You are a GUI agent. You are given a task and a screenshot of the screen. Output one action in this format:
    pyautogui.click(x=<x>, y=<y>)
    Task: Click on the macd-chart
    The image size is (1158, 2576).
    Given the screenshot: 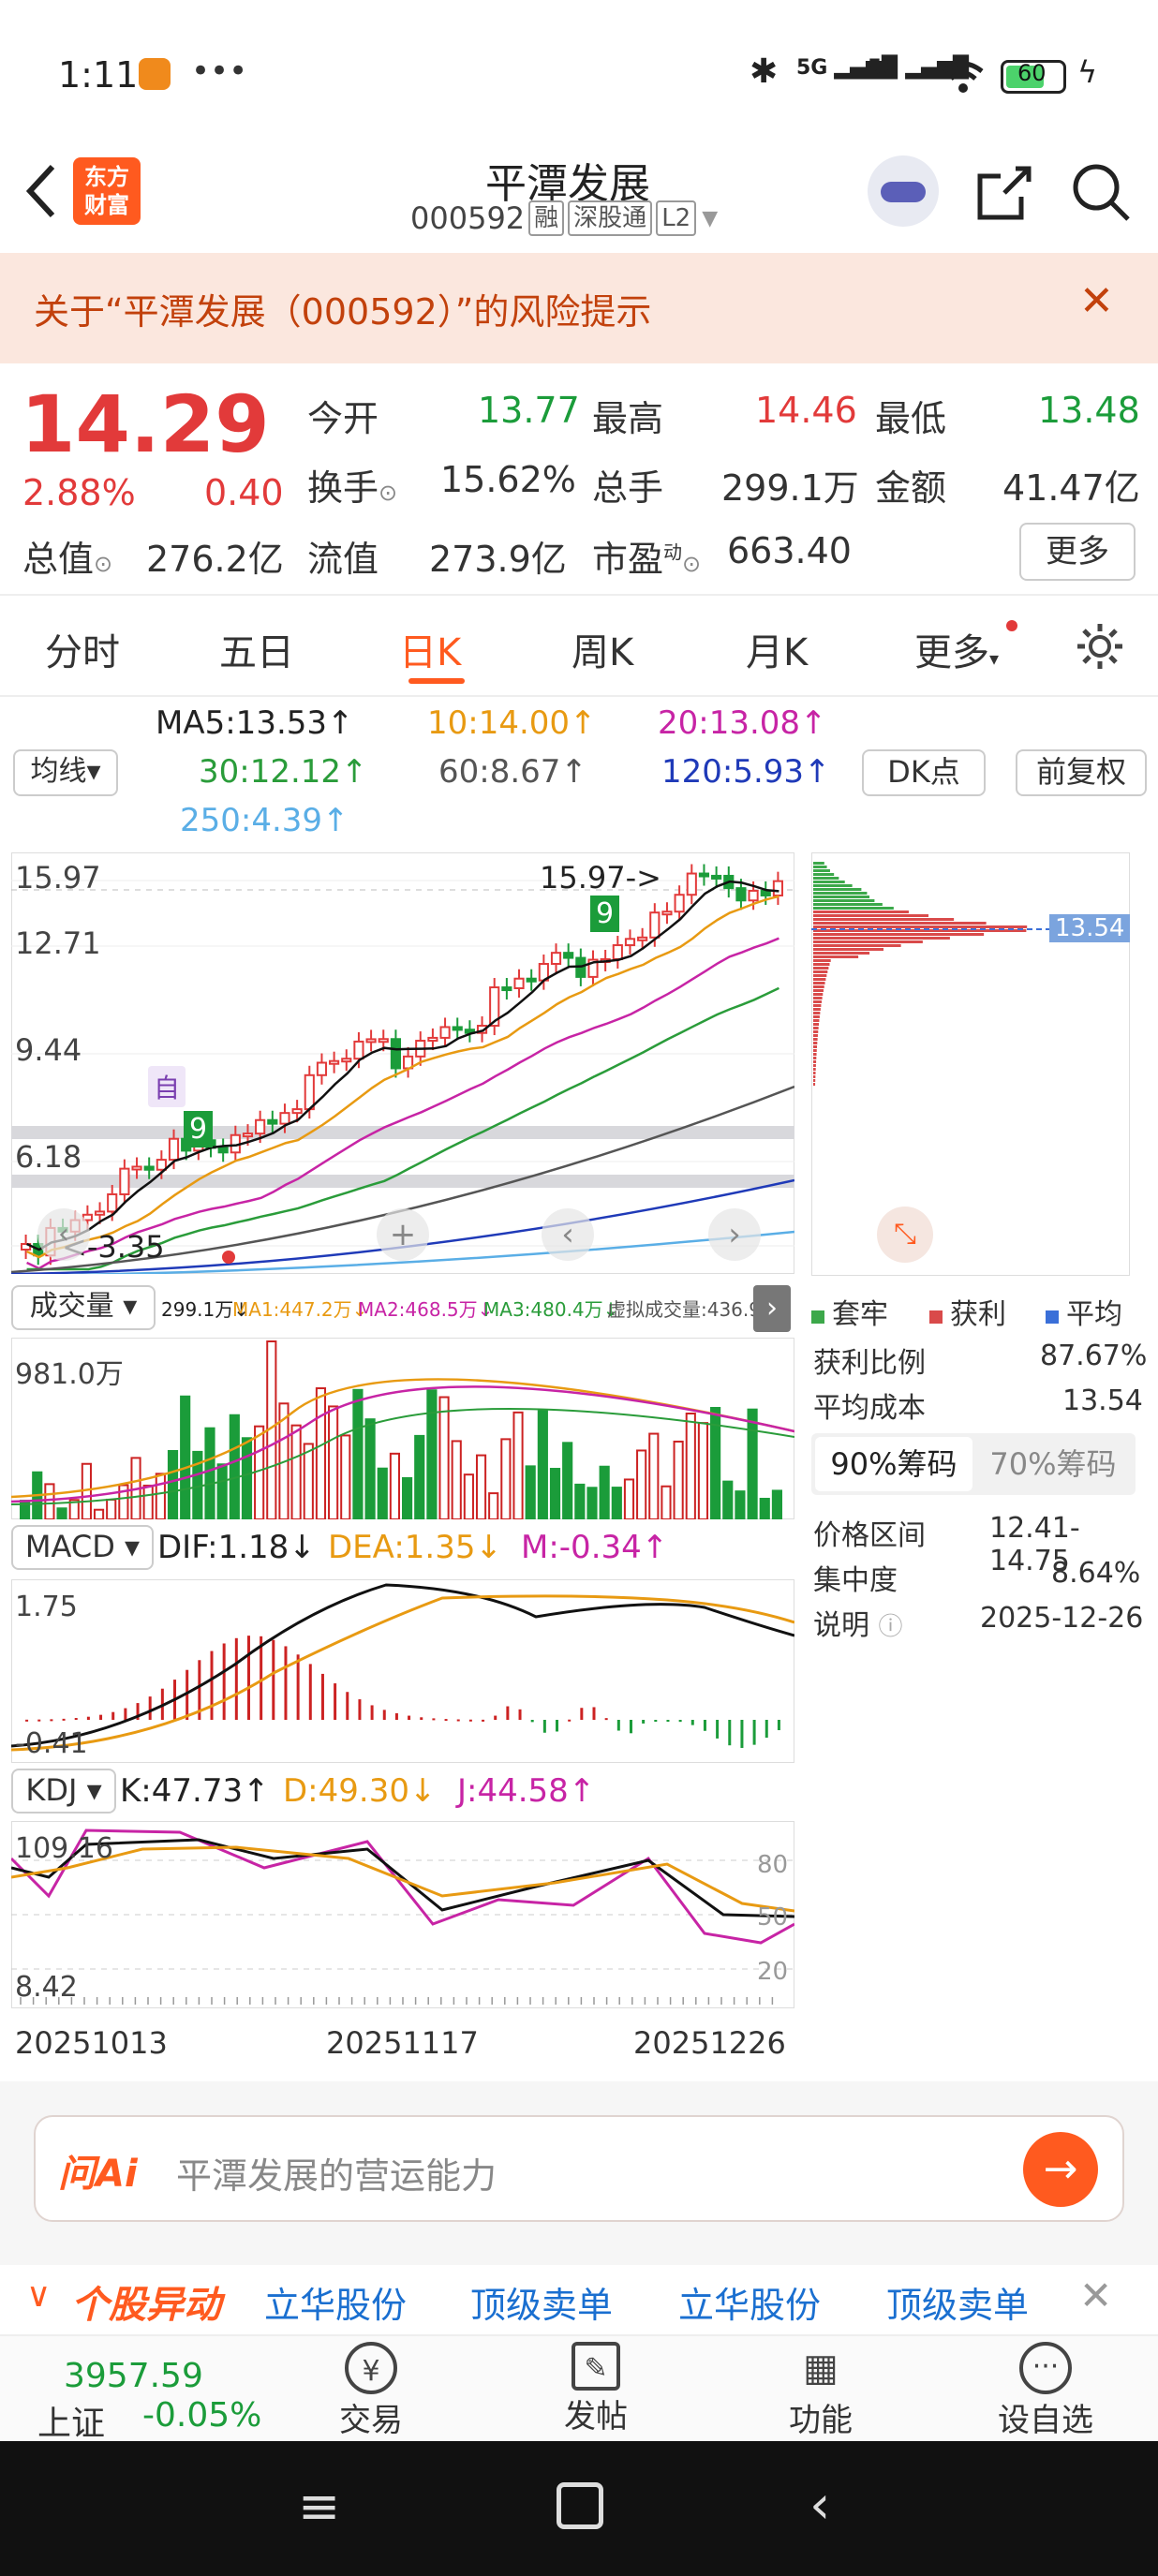 What is the action you would take?
    pyautogui.click(x=402, y=1671)
    